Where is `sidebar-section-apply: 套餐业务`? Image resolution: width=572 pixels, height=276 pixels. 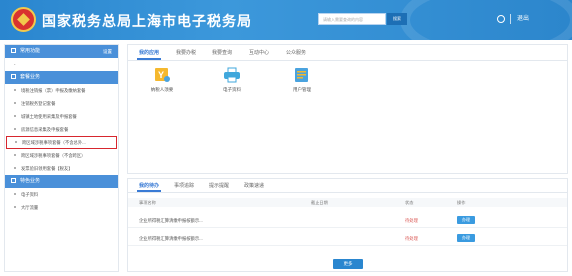
sidebar-section-apply: 套餐业务 is located at coordinates (61, 77).